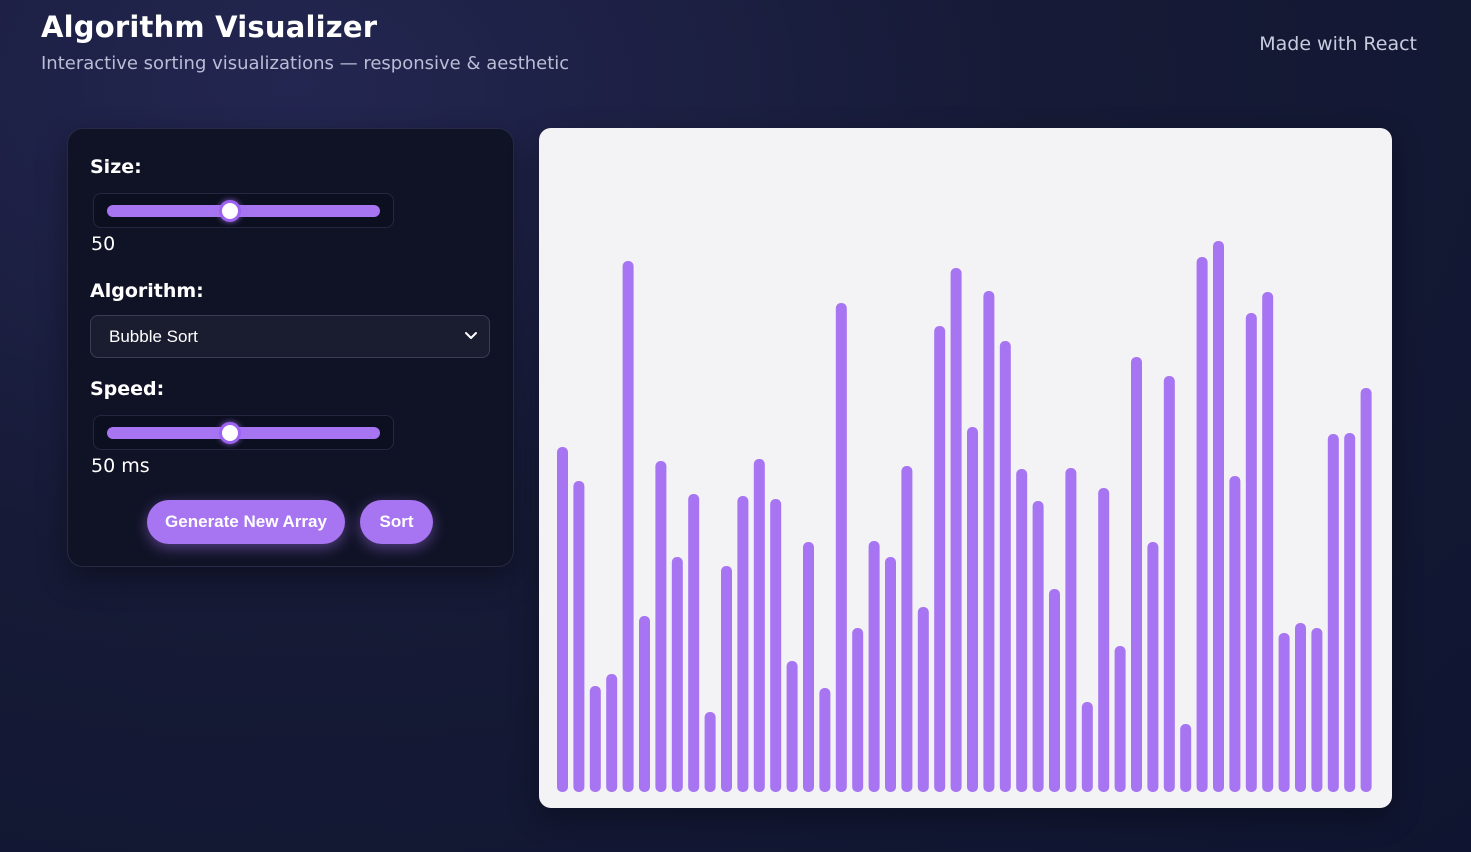 The image size is (1471, 852). I want to click on algorithm-select: Bubble Sort, so click(290, 336).